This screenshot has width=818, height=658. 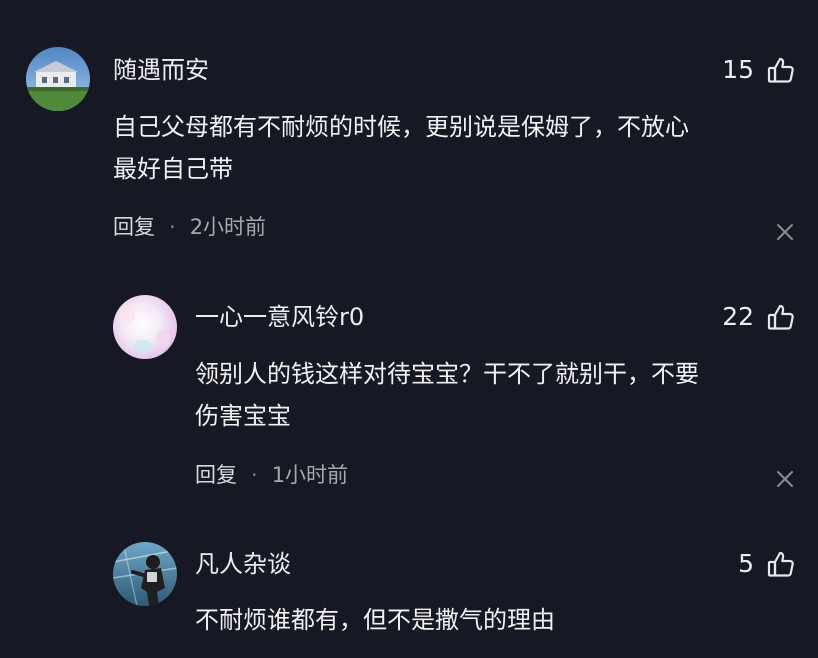 I want to click on comment-text: 自己父母都有不耐烦的时候，更别说是保姆了，不放心 最好自己带, so click(x=401, y=148).